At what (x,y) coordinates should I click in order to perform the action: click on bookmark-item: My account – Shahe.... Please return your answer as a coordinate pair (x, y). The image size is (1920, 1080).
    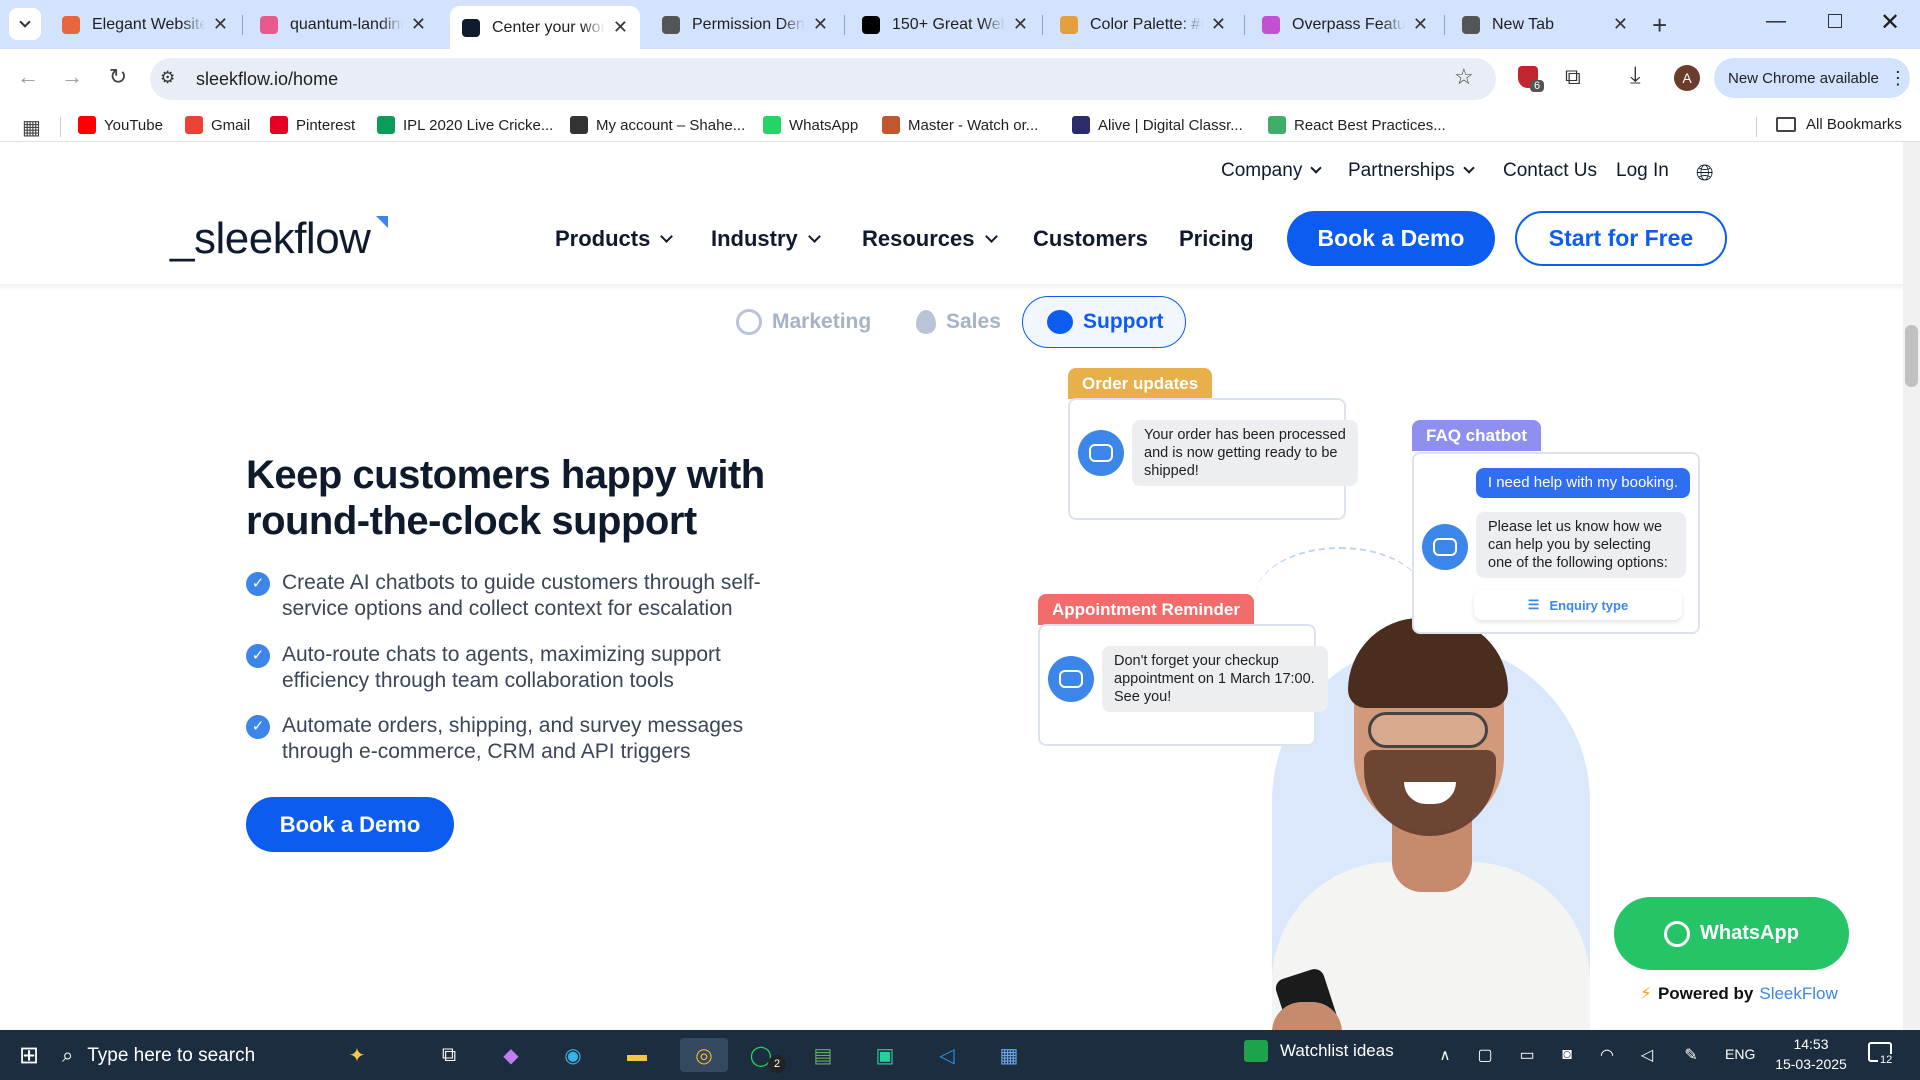
    Looking at the image, I should click on (657, 125).